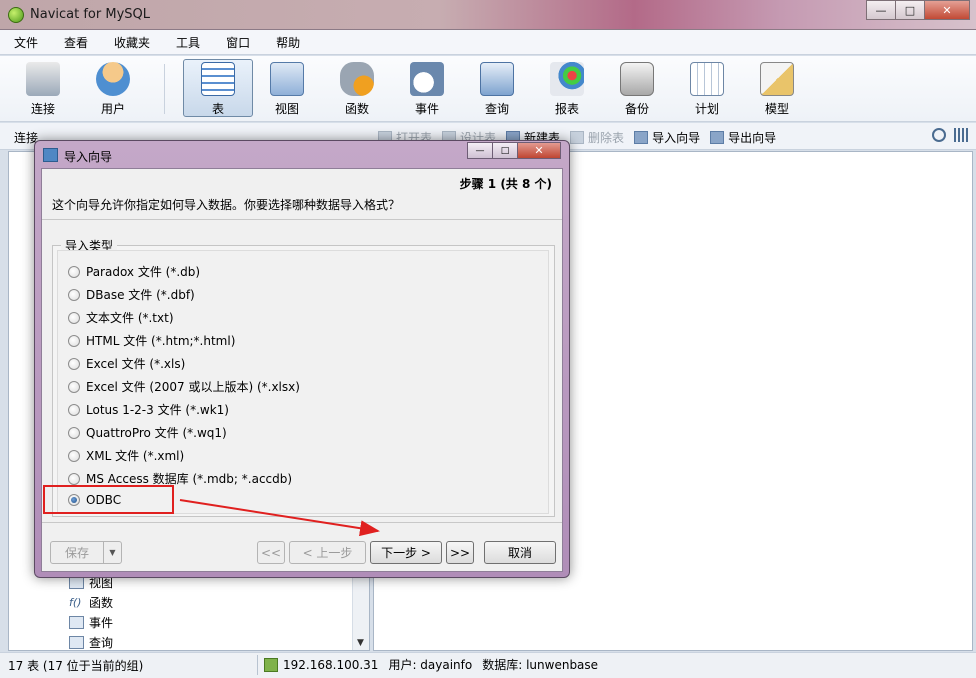 Image resolution: width=976 pixels, height=678 pixels. I want to click on toolbar-label: 函数, so click(356, 109).